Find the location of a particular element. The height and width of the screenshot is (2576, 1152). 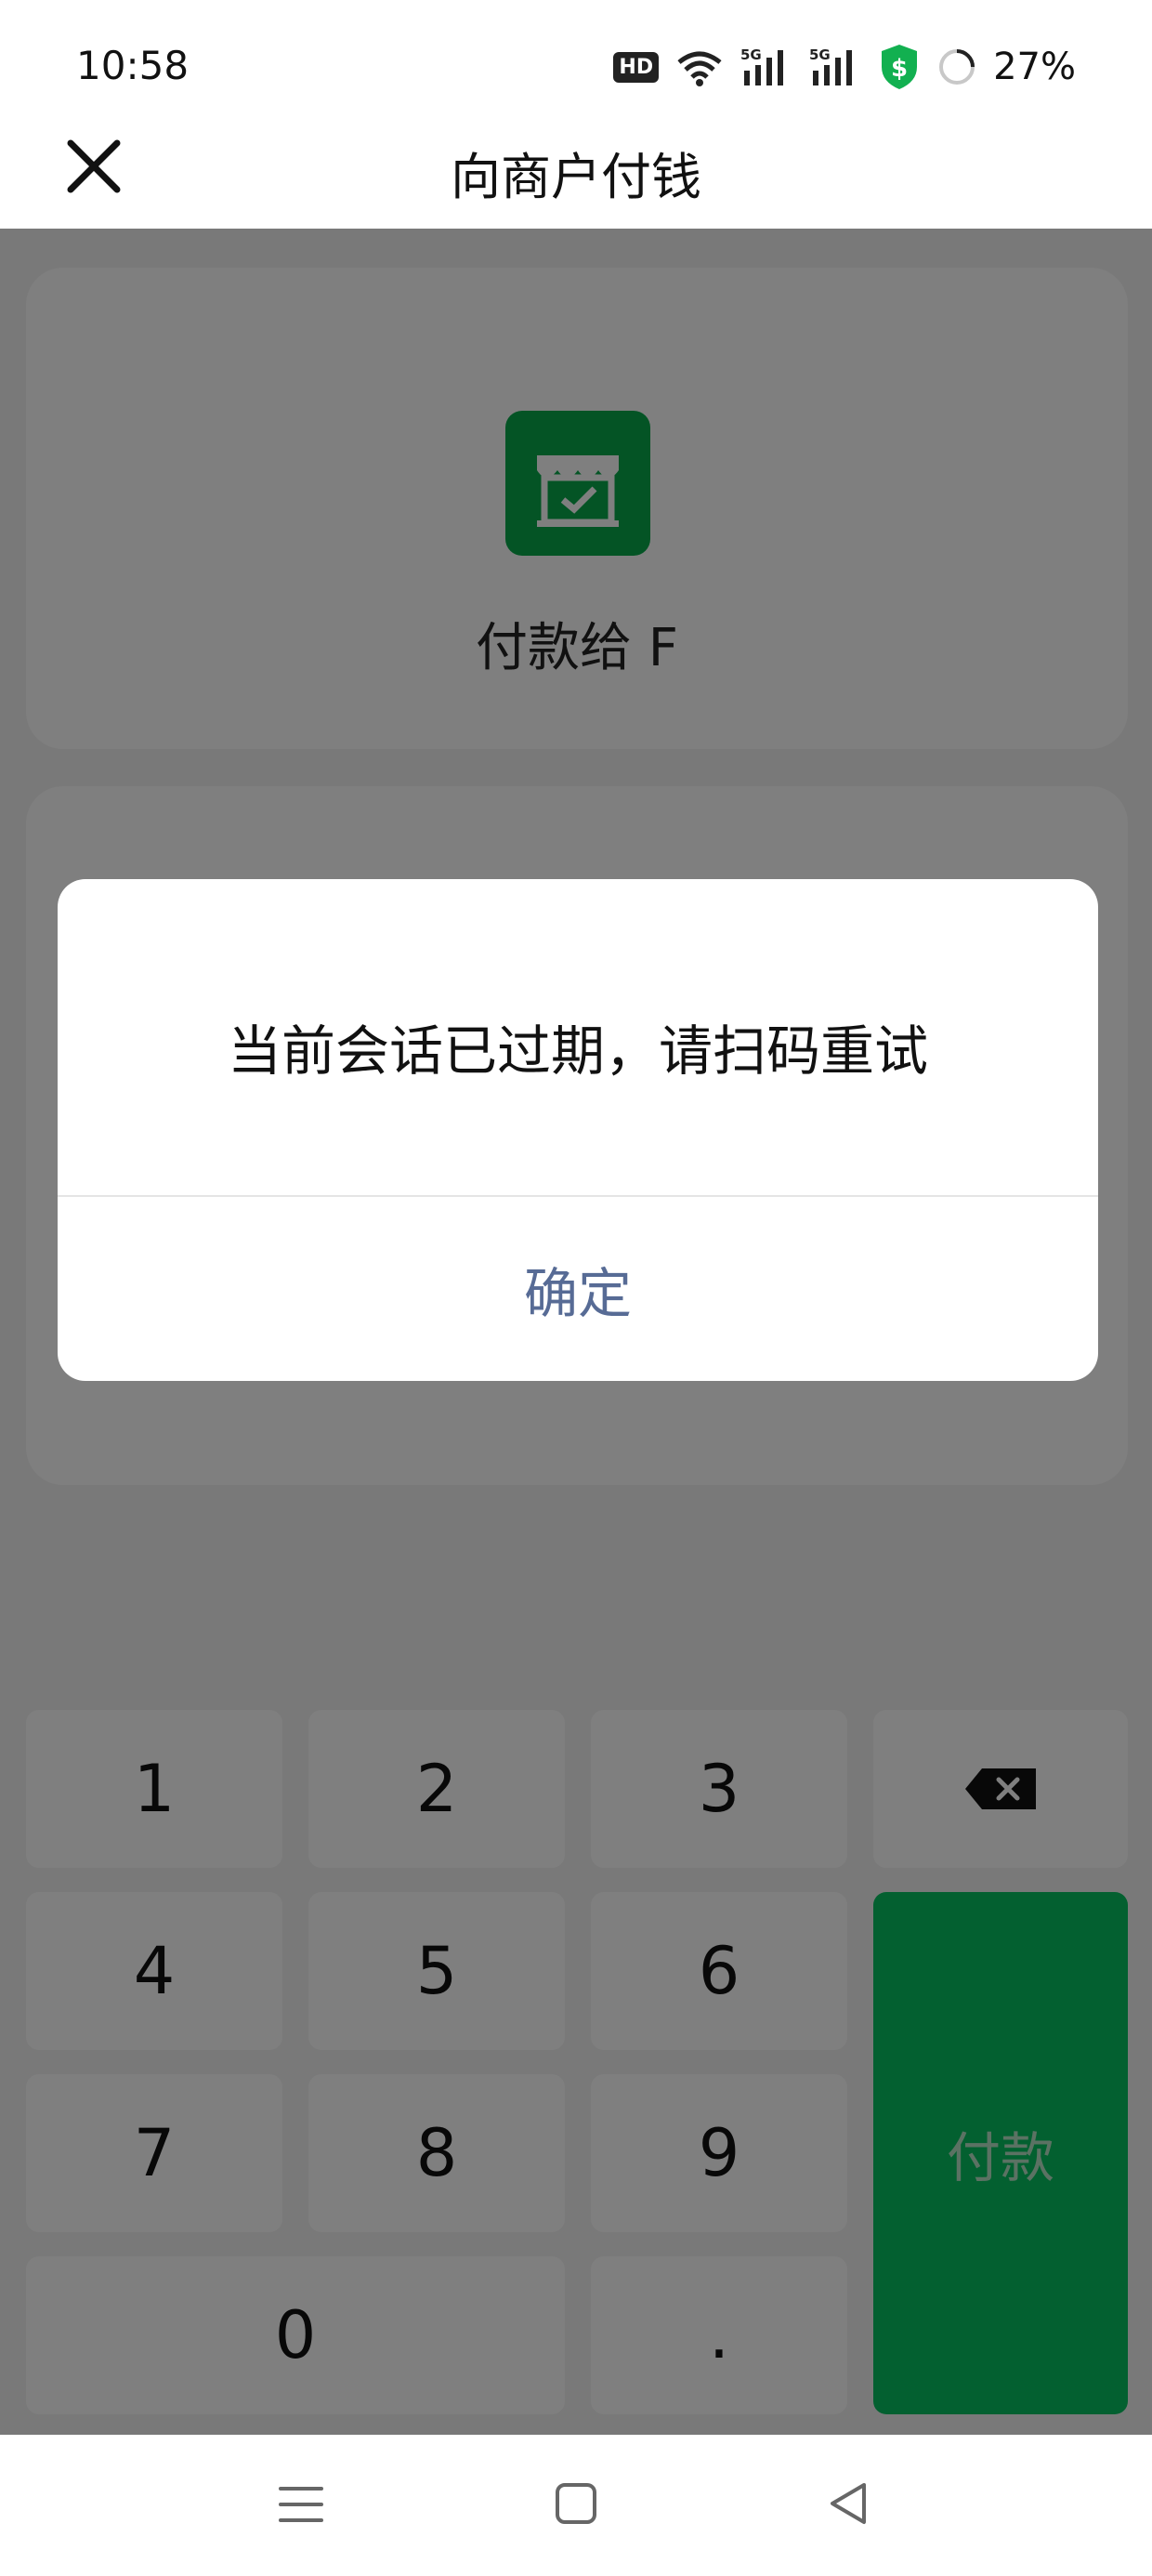

back-icon is located at coordinates (849, 2503).